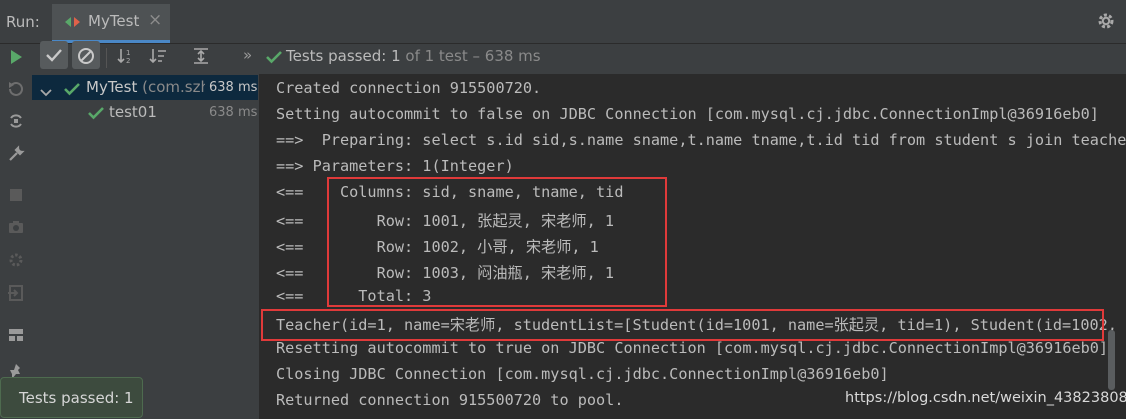 Image resolution: width=1126 pixels, height=419 pixels. I want to click on run-label: Run:, so click(23, 22).